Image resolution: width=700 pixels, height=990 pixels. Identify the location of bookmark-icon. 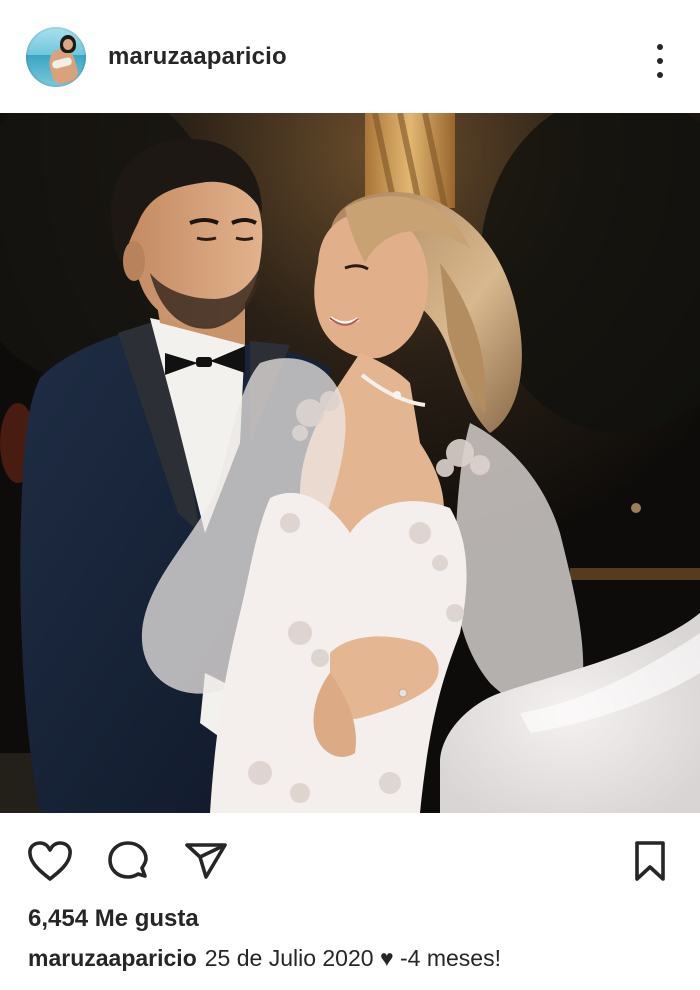
(650, 861).